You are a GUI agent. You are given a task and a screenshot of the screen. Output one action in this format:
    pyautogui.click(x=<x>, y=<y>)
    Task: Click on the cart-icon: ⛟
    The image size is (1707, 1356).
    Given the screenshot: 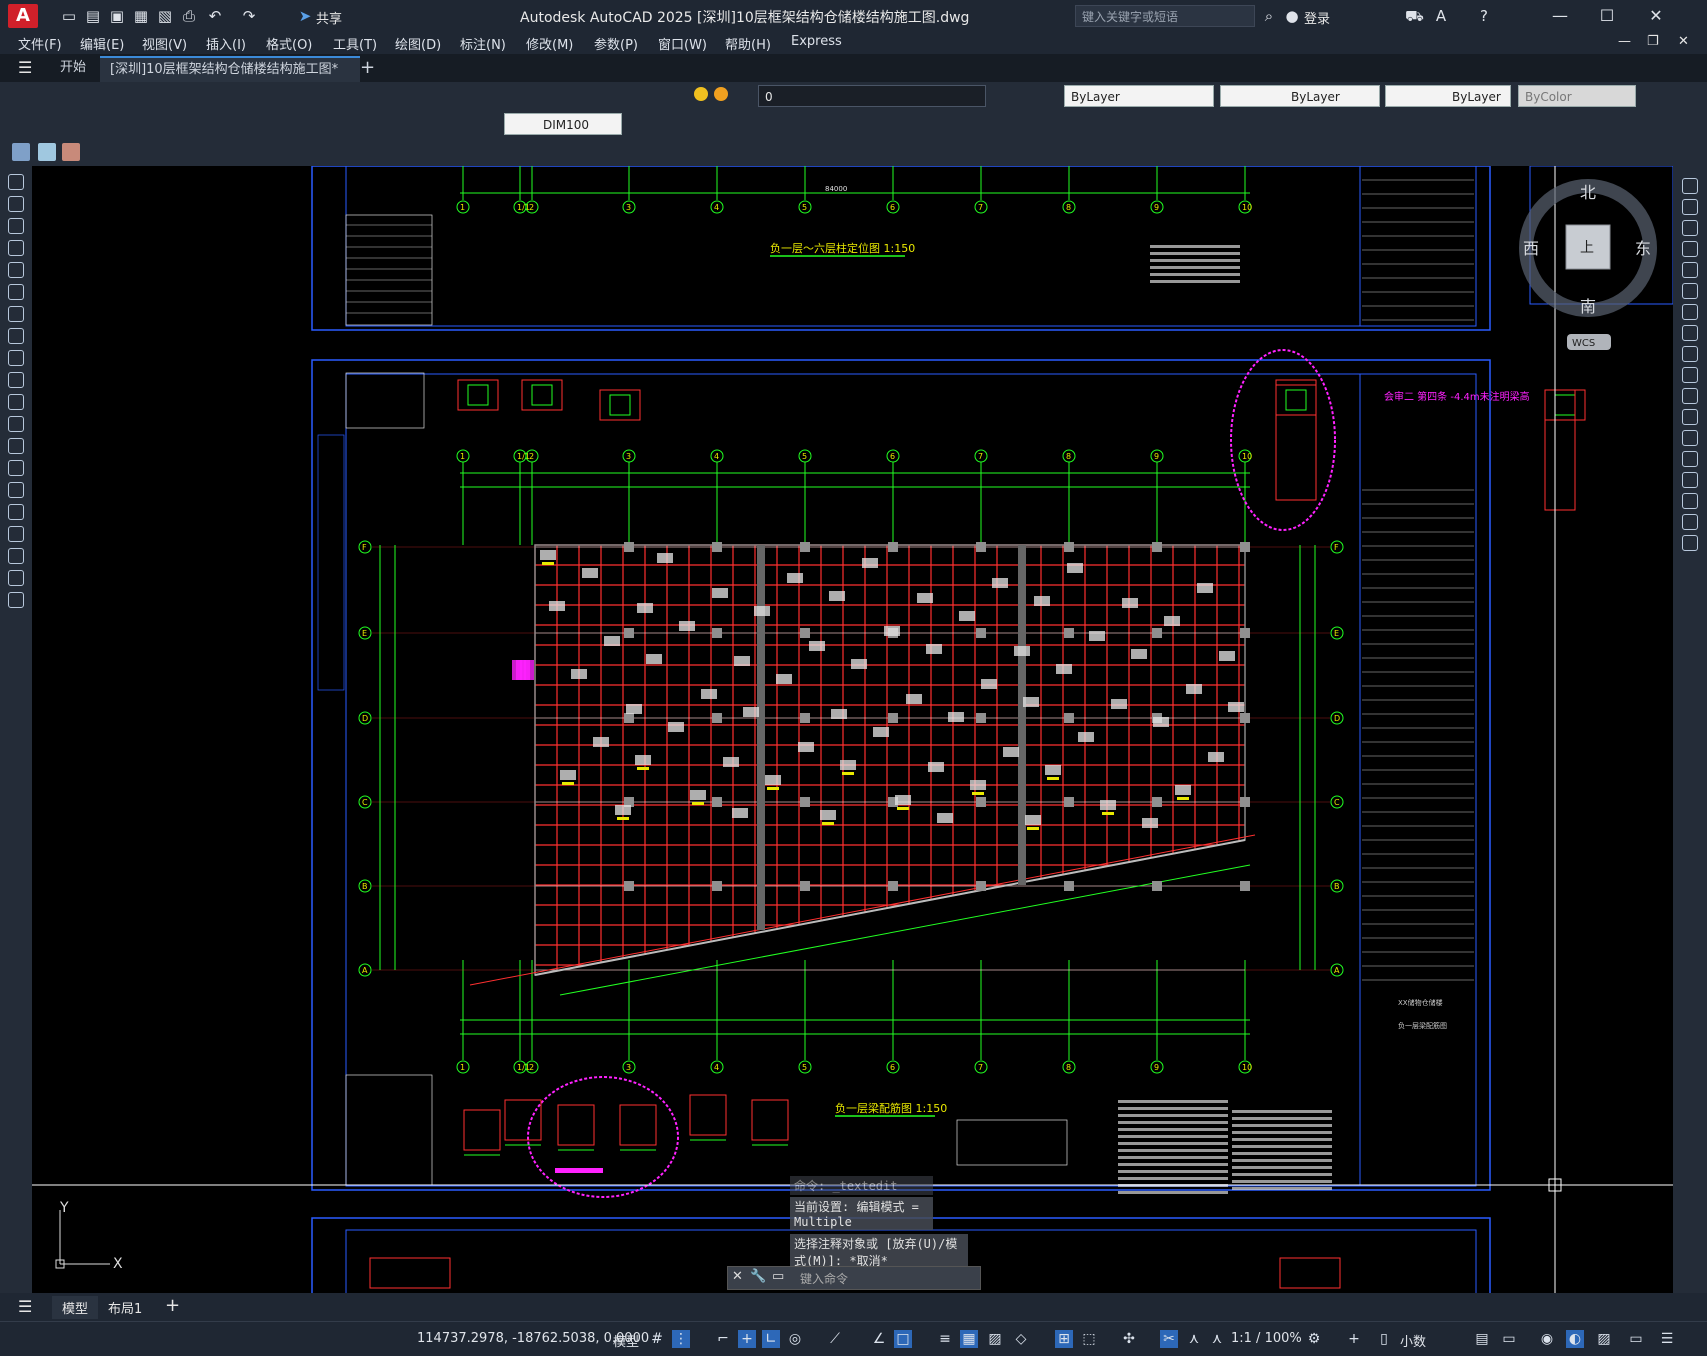 What is the action you would take?
    pyautogui.click(x=1414, y=16)
    